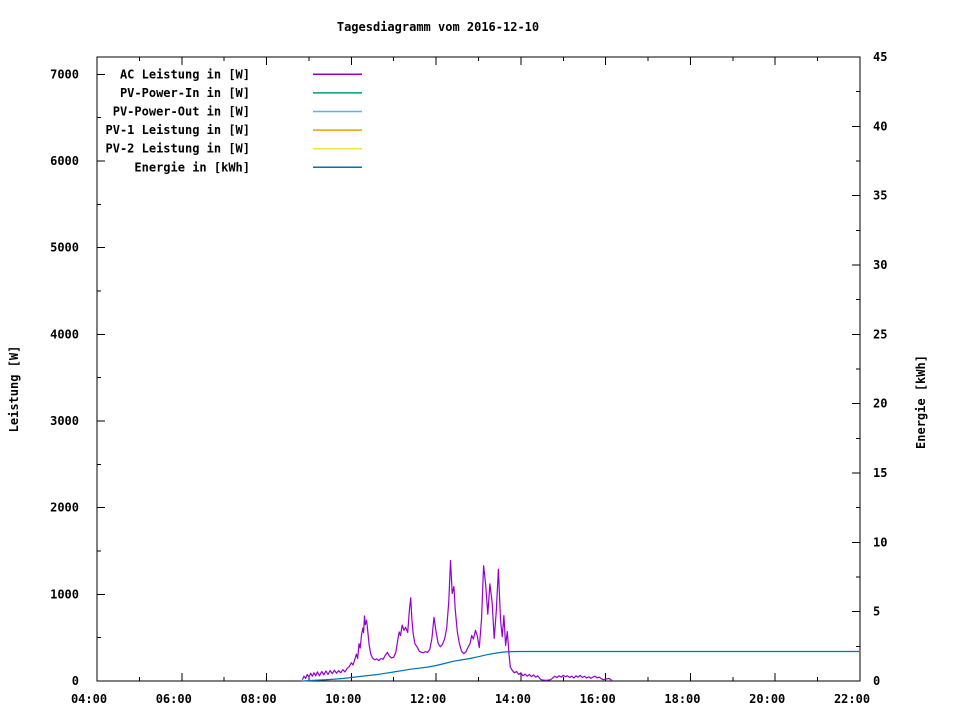 This screenshot has height=720, width=960. Describe the element at coordinates (64, 161) in the screenshot. I see `y-left-tick-label: 6000` at that location.